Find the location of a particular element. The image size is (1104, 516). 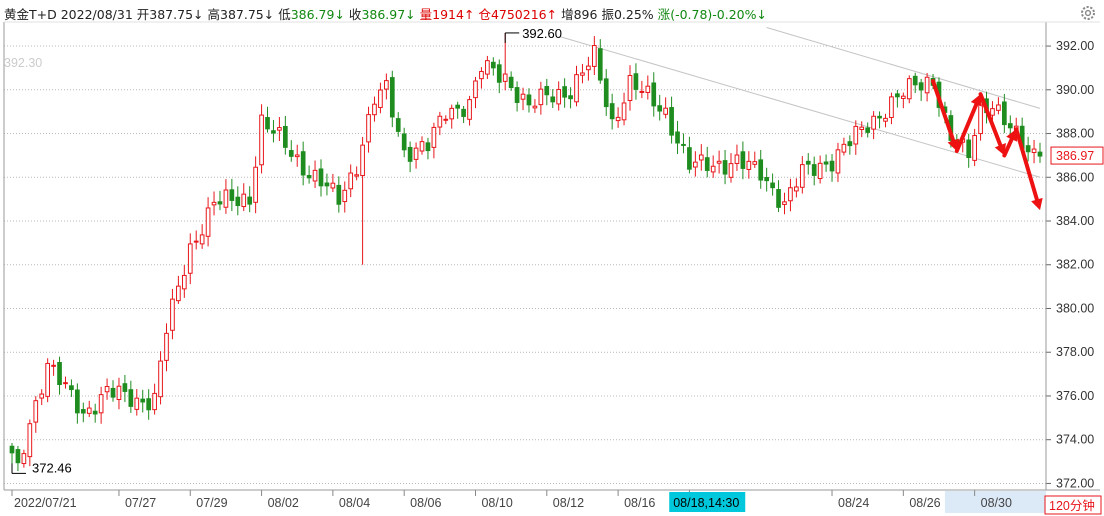

low-marker-label: 372.46 is located at coordinates (52, 467).